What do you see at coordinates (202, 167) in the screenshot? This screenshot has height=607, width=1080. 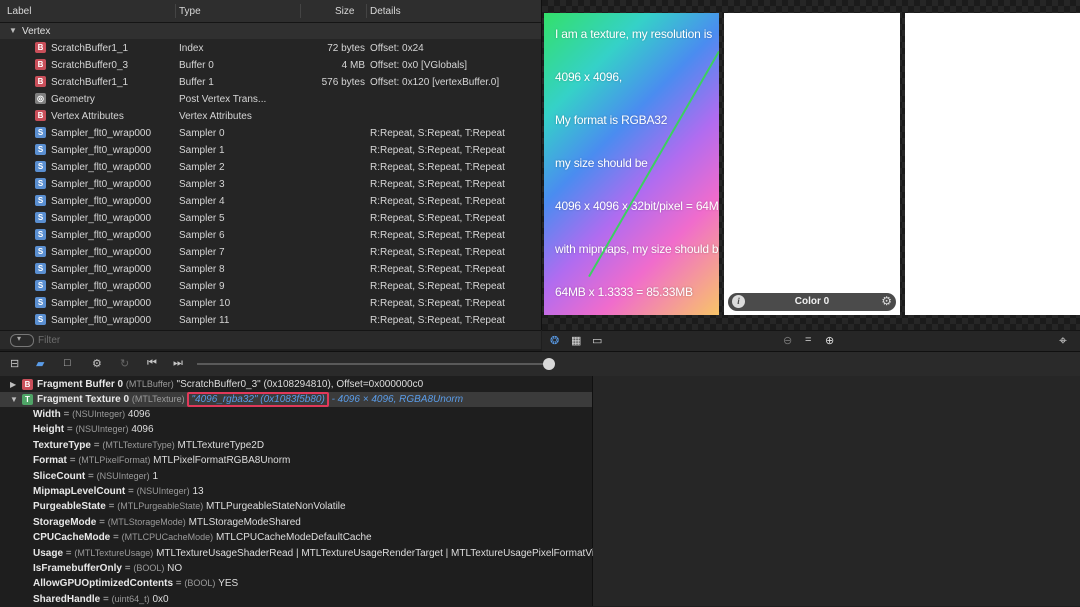 I see `row-type: Sampler 2` at bounding box center [202, 167].